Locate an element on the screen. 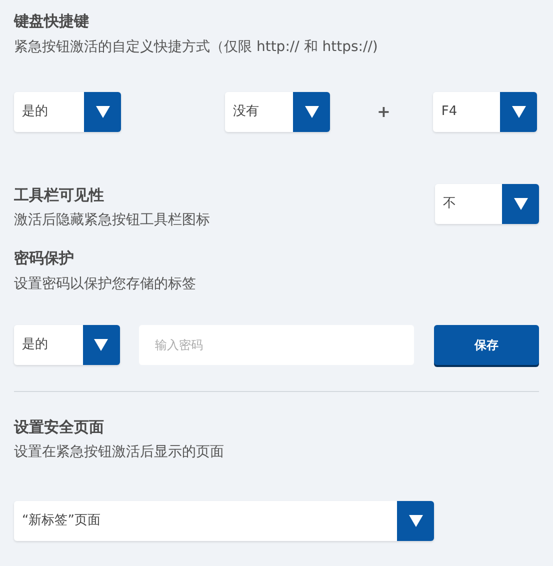 The height and width of the screenshot is (566, 553). section-description: 紧急按钮激活的自定义快捷方式（仅限 http:// 和 https://) is located at coordinates (196, 47).